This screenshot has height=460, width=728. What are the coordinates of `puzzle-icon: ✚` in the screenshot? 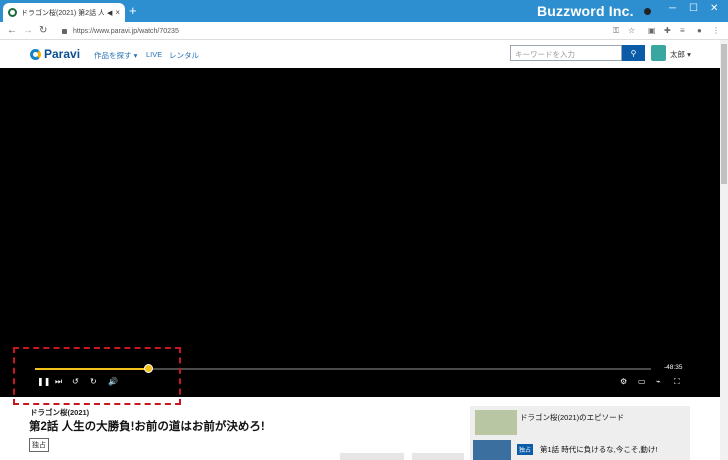 It's located at (667, 30).